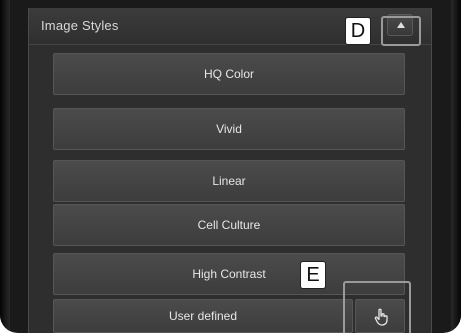 Image resolution: width=461 pixels, height=333 pixels. Describe the element at coordinates (401, 31) in the screenshot. I see `callout-highlight-d` at that location.